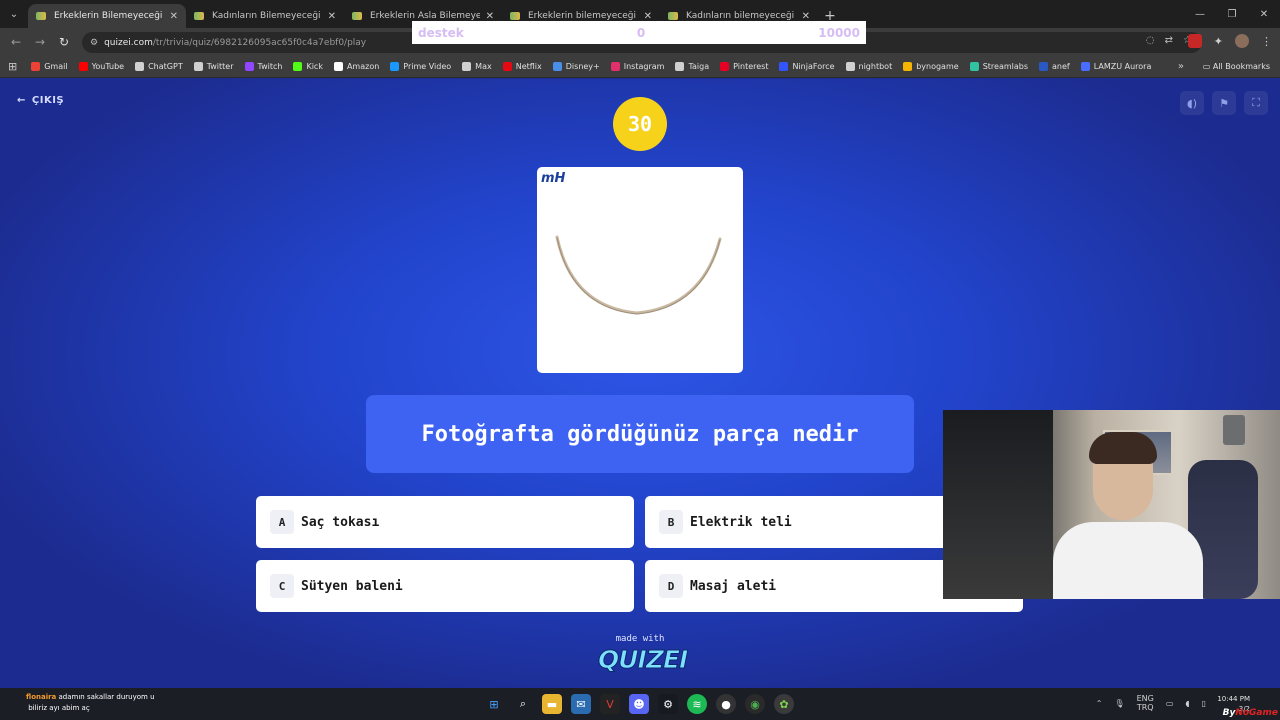  I want to click on bookmark-item: Disney+, so click(576, 66).